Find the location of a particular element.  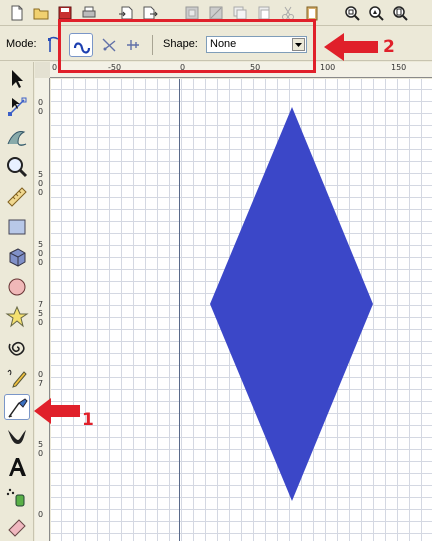

measure-icon is located at coordinates (17, 197).